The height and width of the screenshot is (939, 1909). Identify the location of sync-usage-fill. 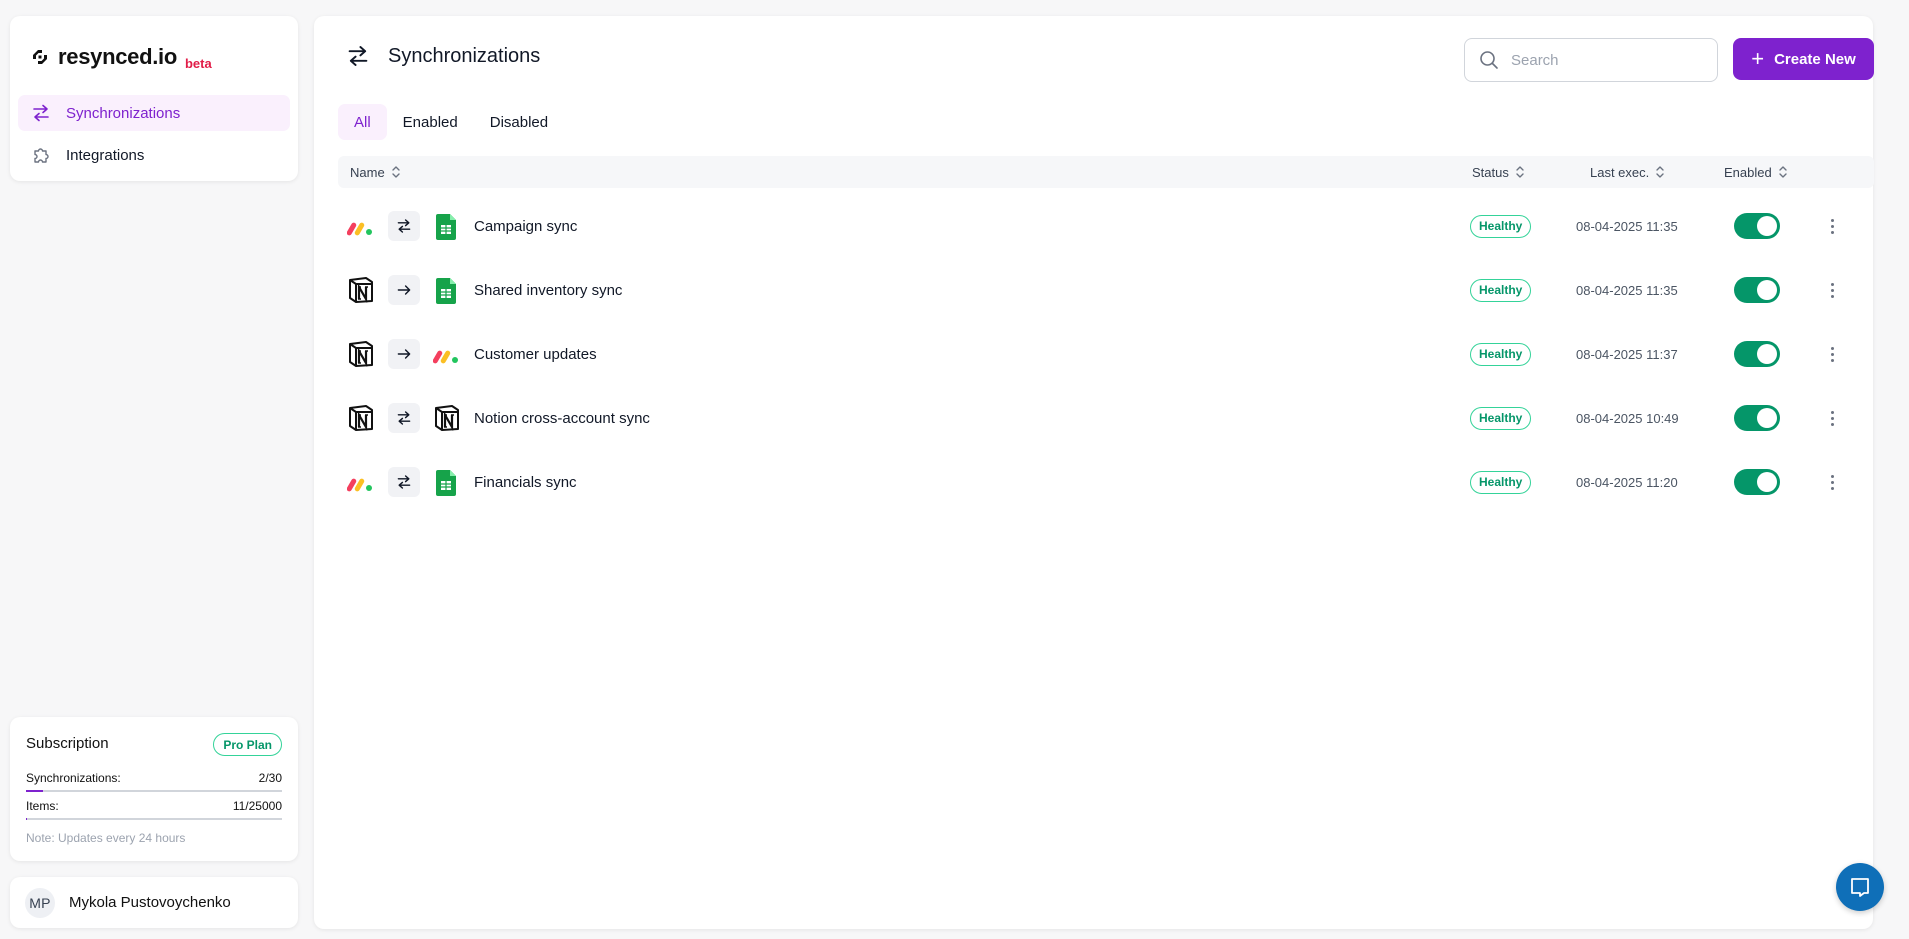
(35, 791).